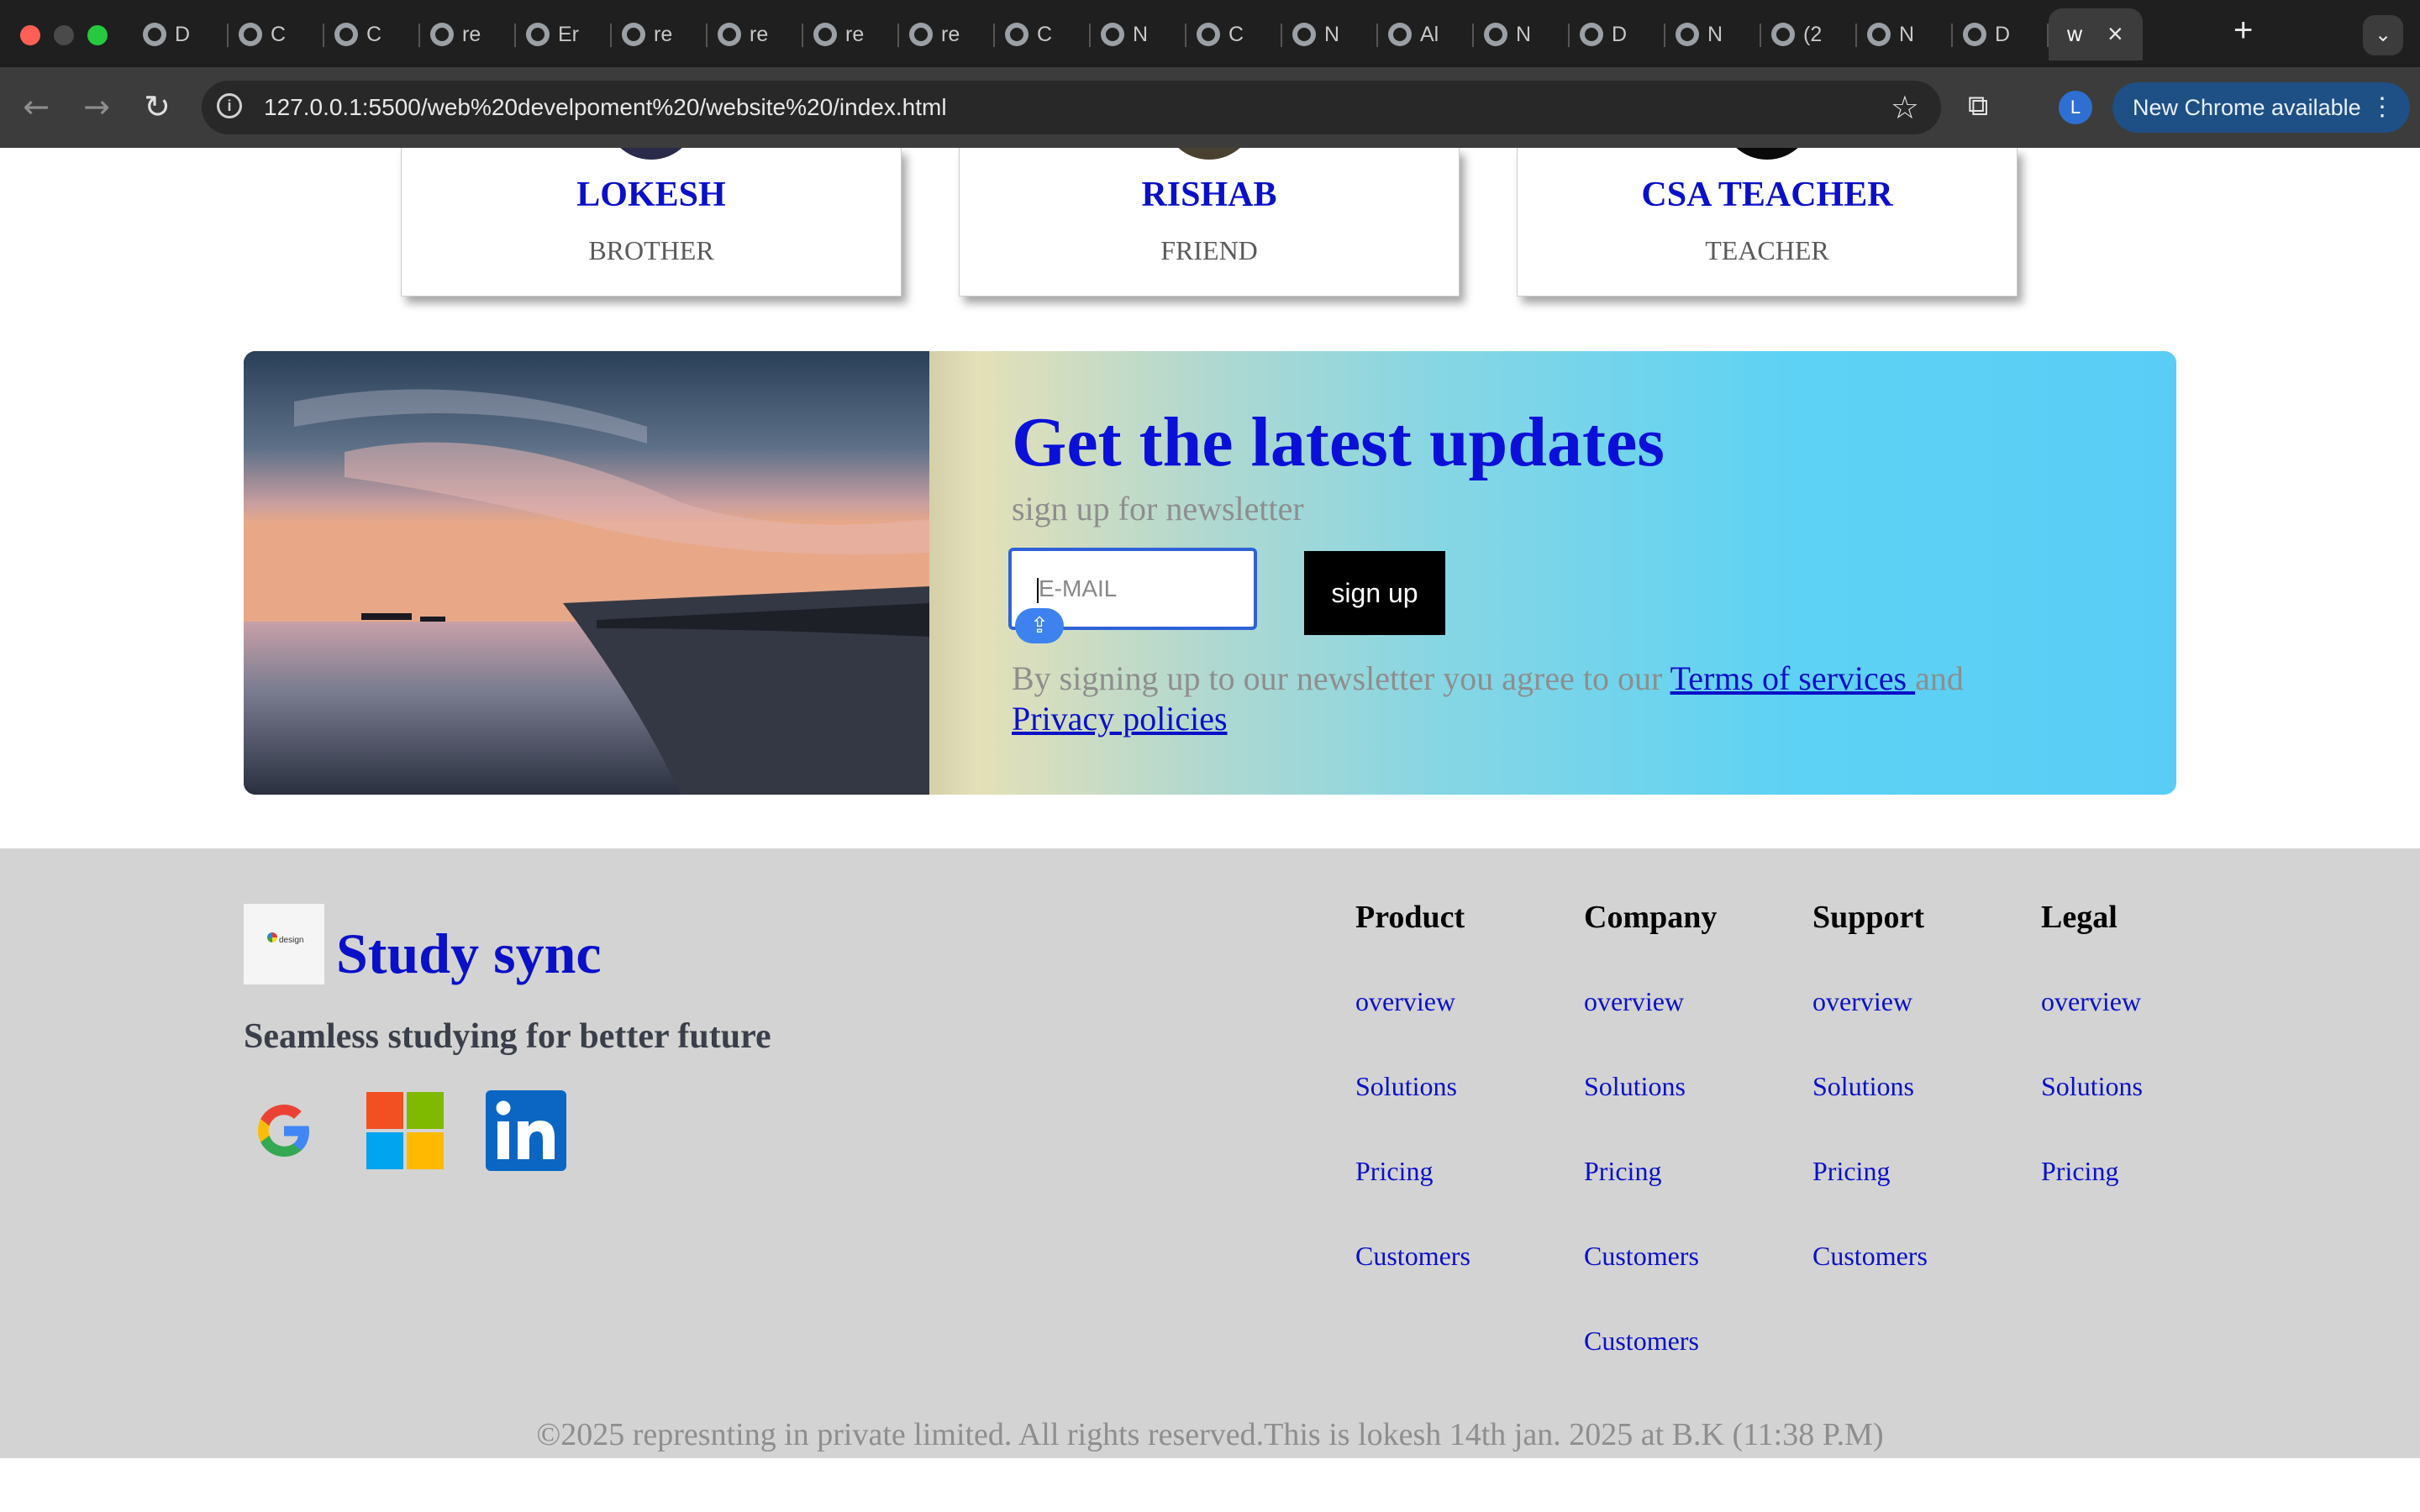 This screenshot has width=2420, height=1512. Describe the element at coordinates (36, 107) in the screenshot. I see `back-icon: ←` at that location.